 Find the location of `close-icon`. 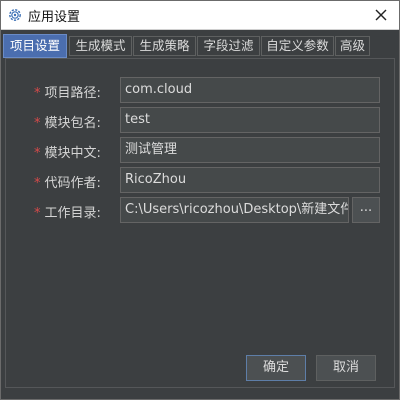

close-icon is located at coordinates (381, 15).